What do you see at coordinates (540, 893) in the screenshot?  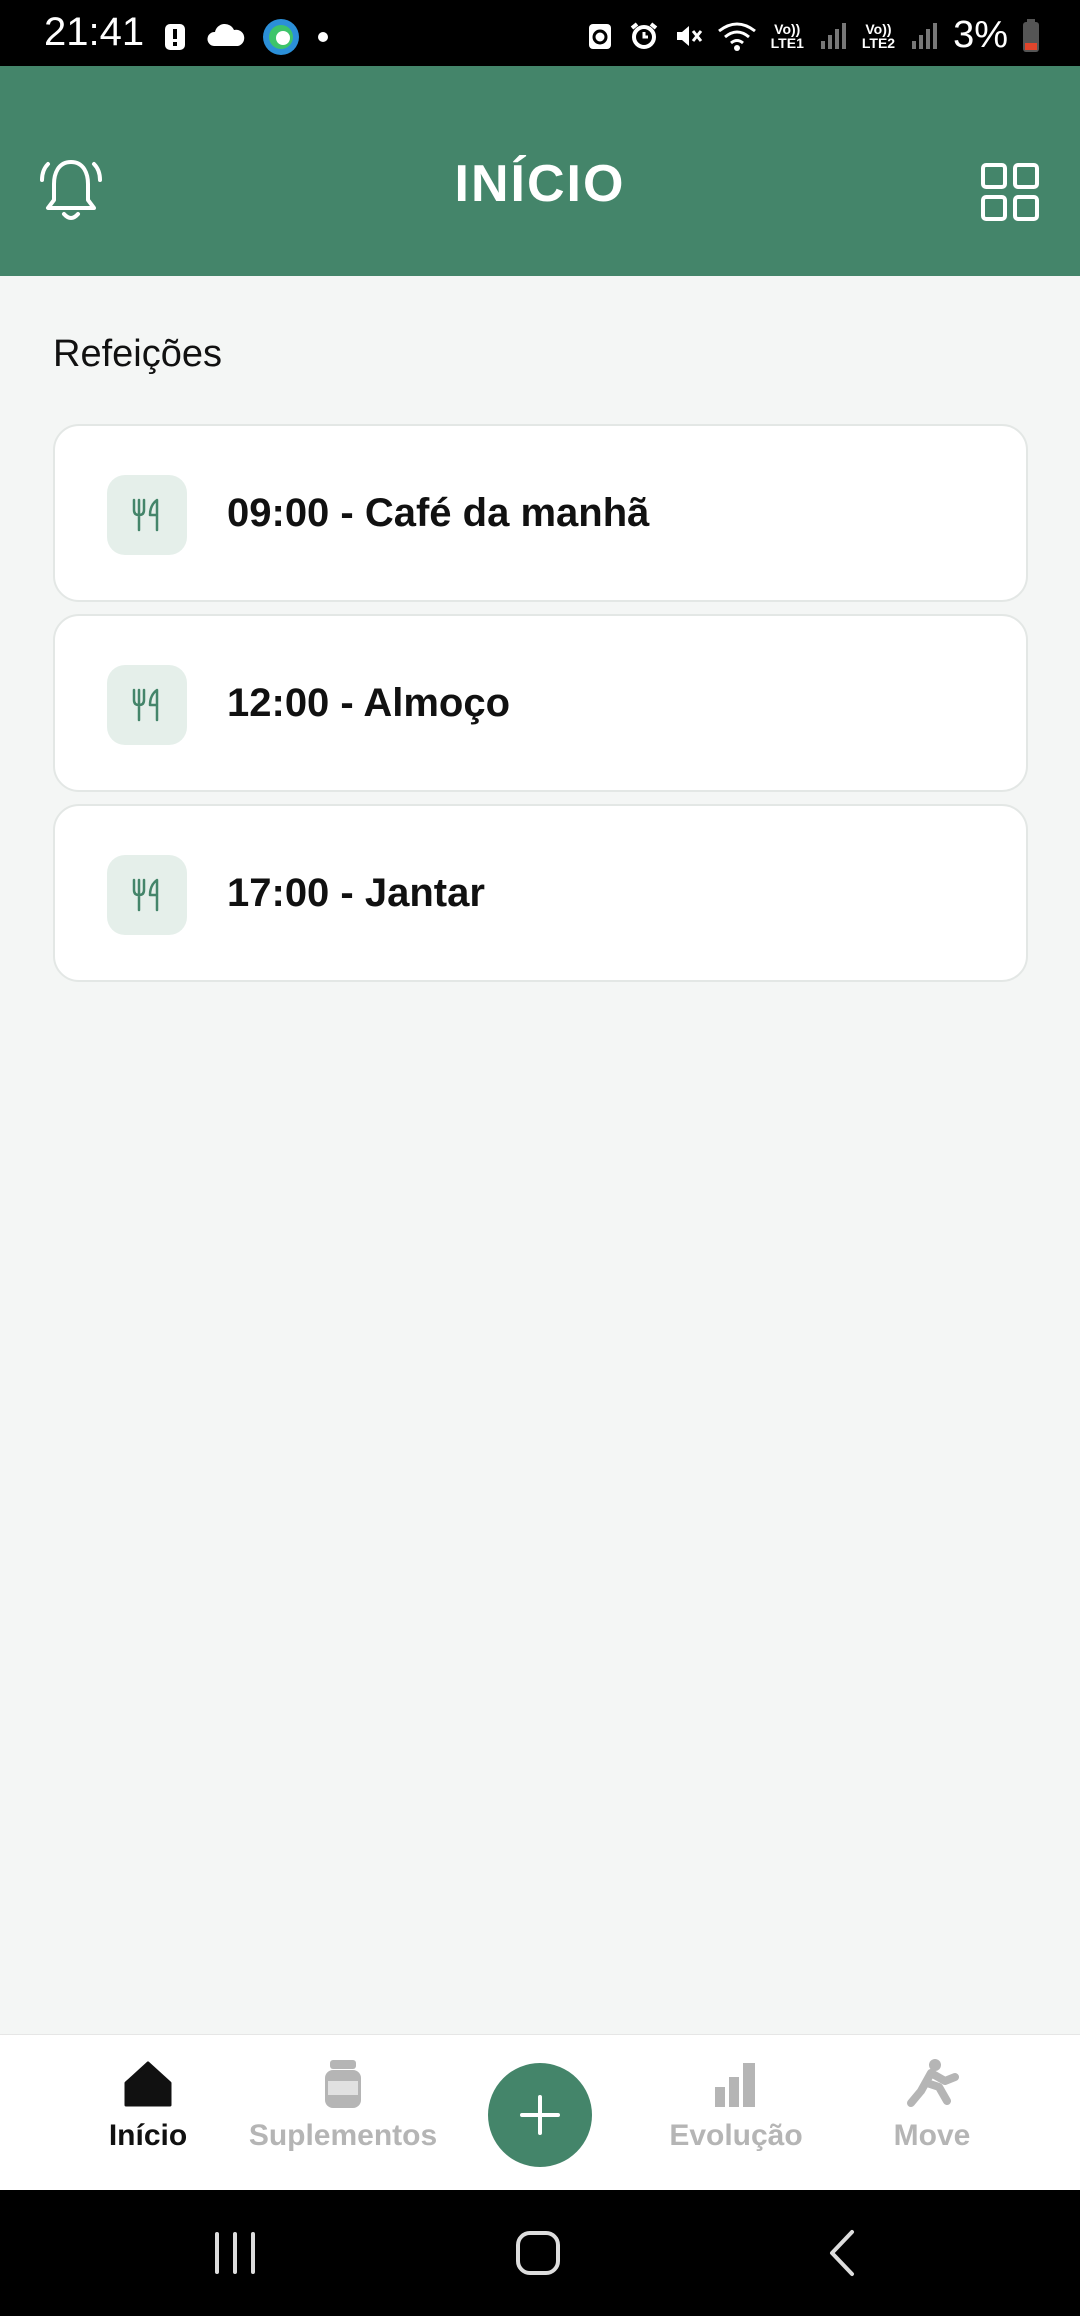 I see `meal-card: 17:00 - Jantar` at bounding box center [540, 893].